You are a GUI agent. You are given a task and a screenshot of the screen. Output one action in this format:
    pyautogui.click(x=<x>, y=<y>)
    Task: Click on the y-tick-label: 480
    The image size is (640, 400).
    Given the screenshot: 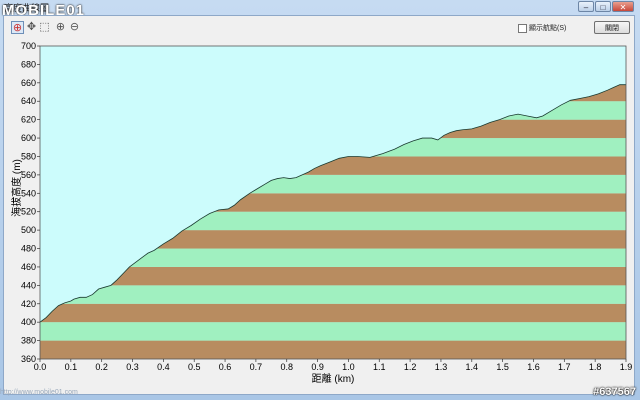 What is the action you would take?
    pyautogui.click(x=28, y=249)
    